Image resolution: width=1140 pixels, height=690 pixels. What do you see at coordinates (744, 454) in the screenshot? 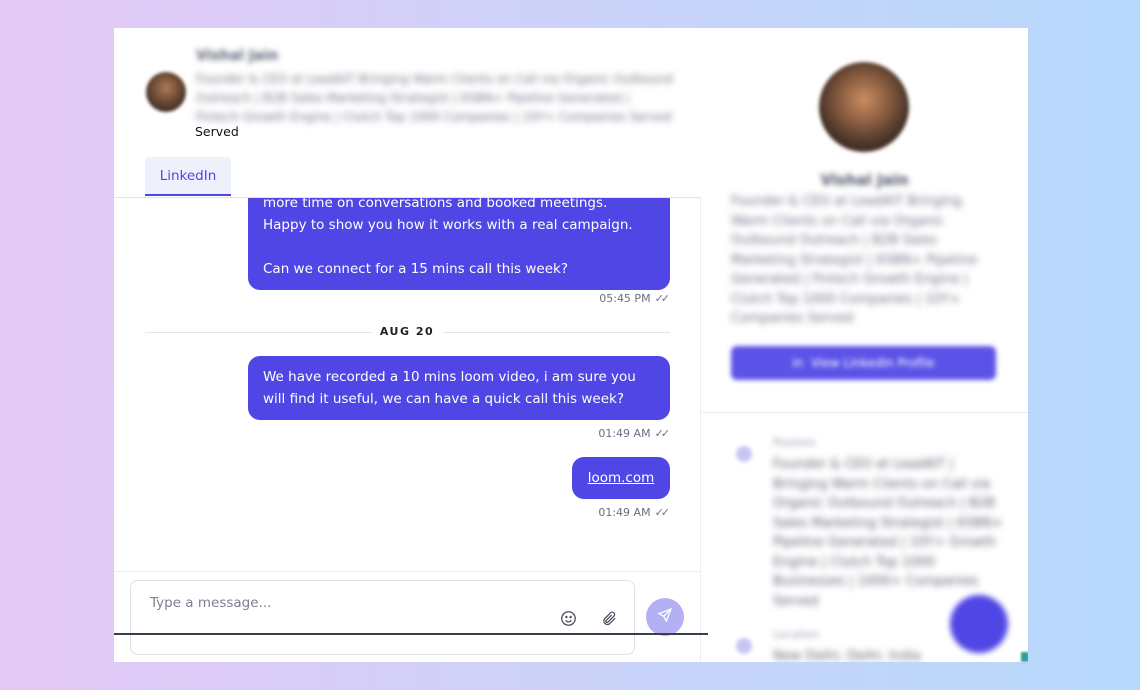
I see `briefcase-icon` at bounding box center [744, 454].